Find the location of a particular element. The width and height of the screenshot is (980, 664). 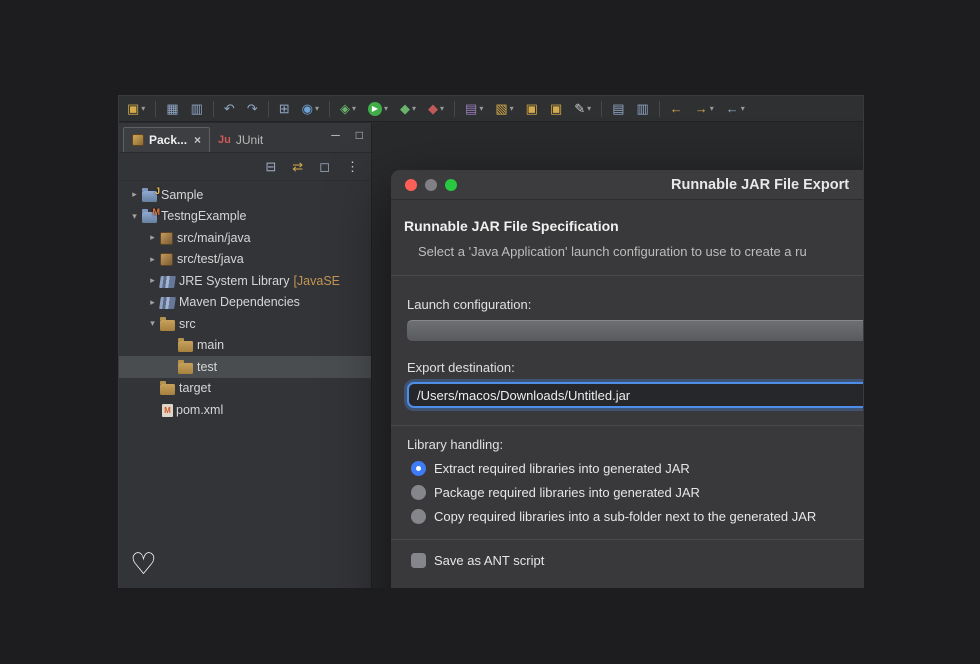

new-java-project-icon: ▧ is located at coordinates (501, 108).